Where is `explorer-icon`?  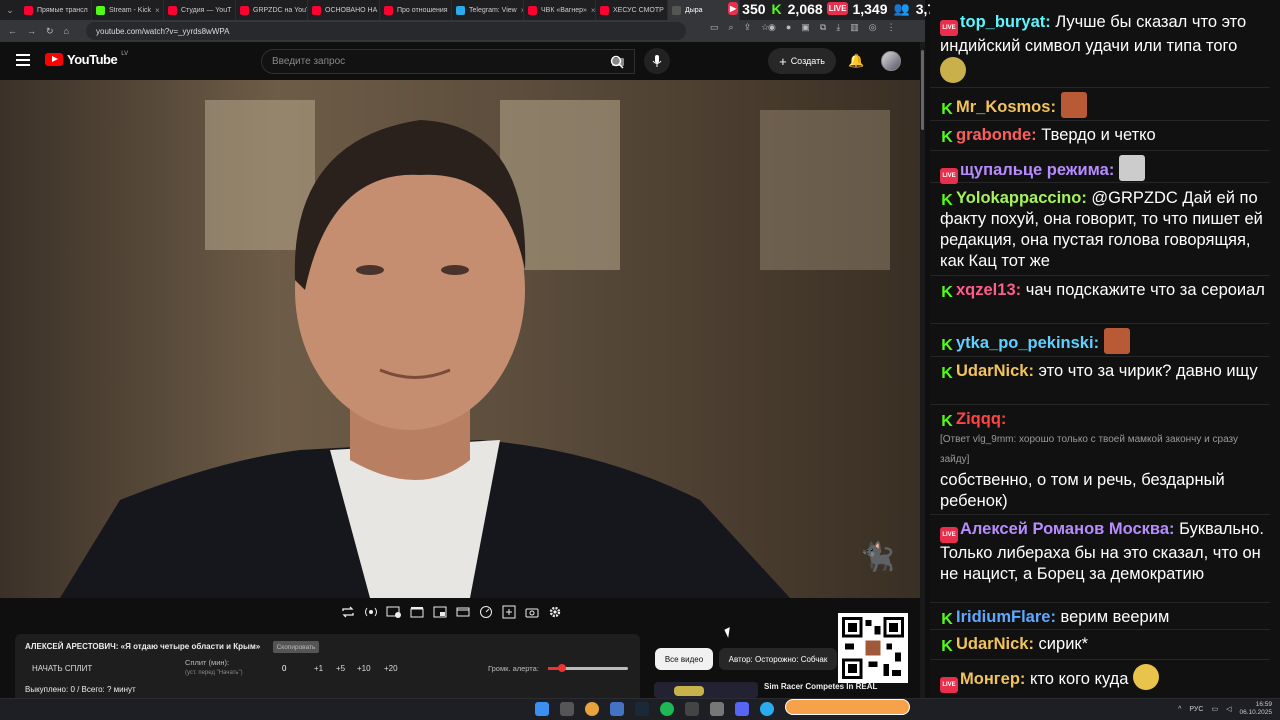
explorer-icon is located at coordinates (617, 709).